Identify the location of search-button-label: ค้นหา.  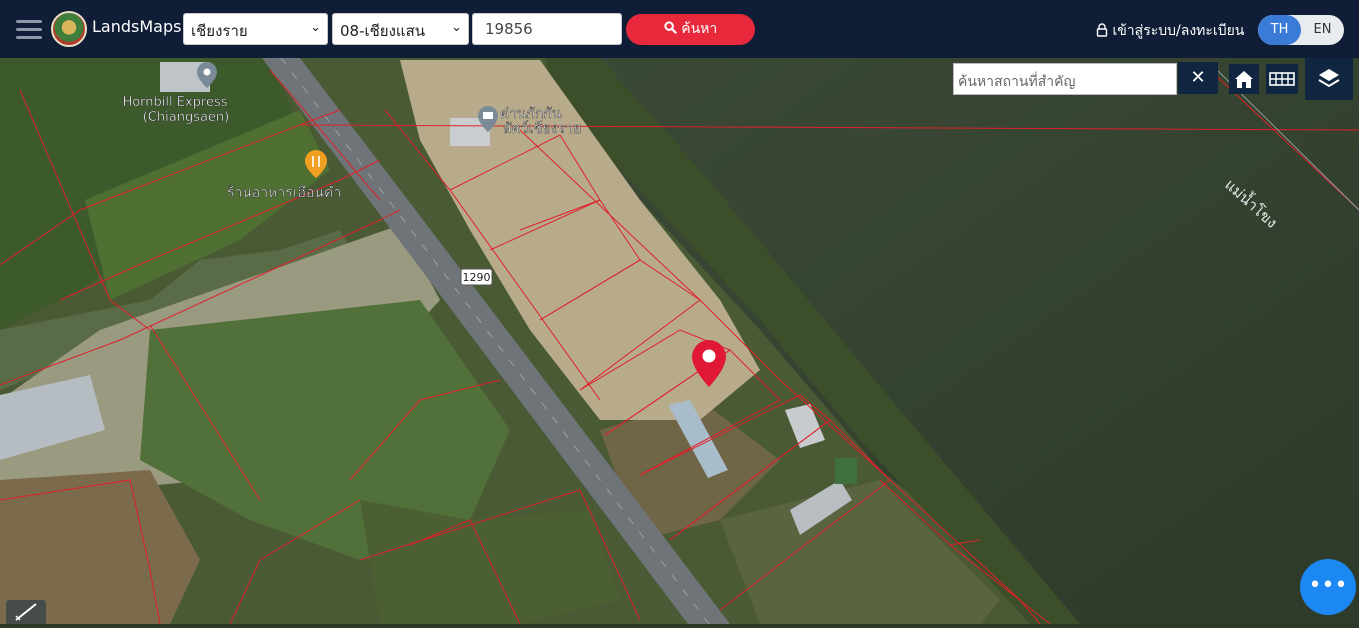
(699, 29).